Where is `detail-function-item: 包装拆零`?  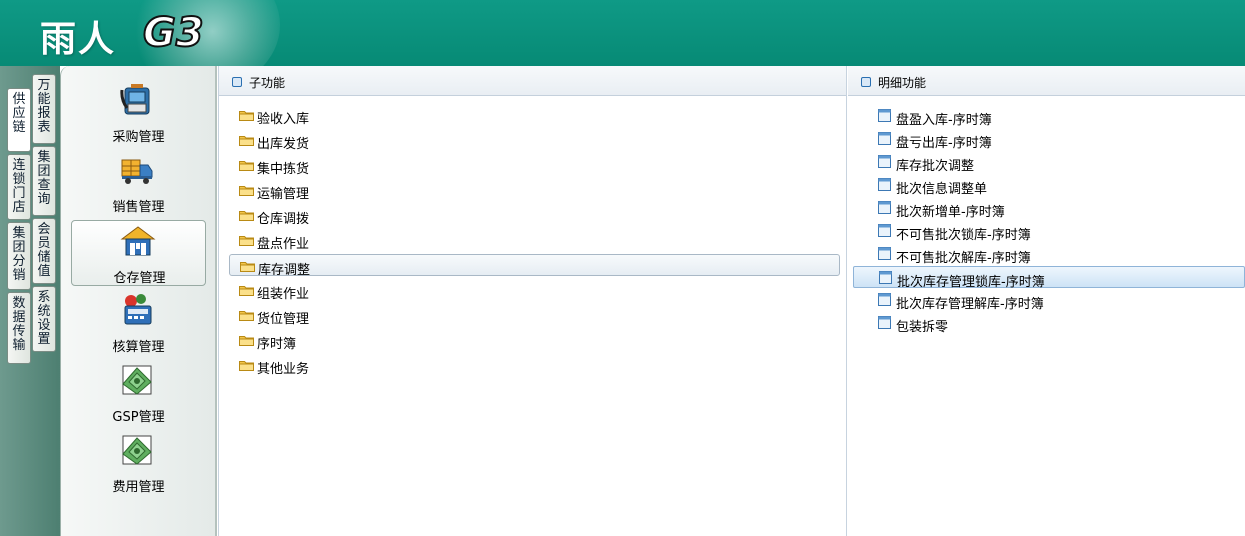 detail-function-item: 包装拆零 is located at coordinates (1018, 323).